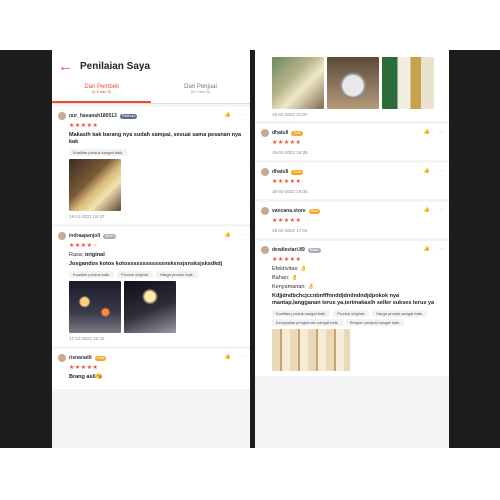 This screenshot has height=500, width=500. I want to click on review-date: 15-02-2022 17:04, so click(290, 230).